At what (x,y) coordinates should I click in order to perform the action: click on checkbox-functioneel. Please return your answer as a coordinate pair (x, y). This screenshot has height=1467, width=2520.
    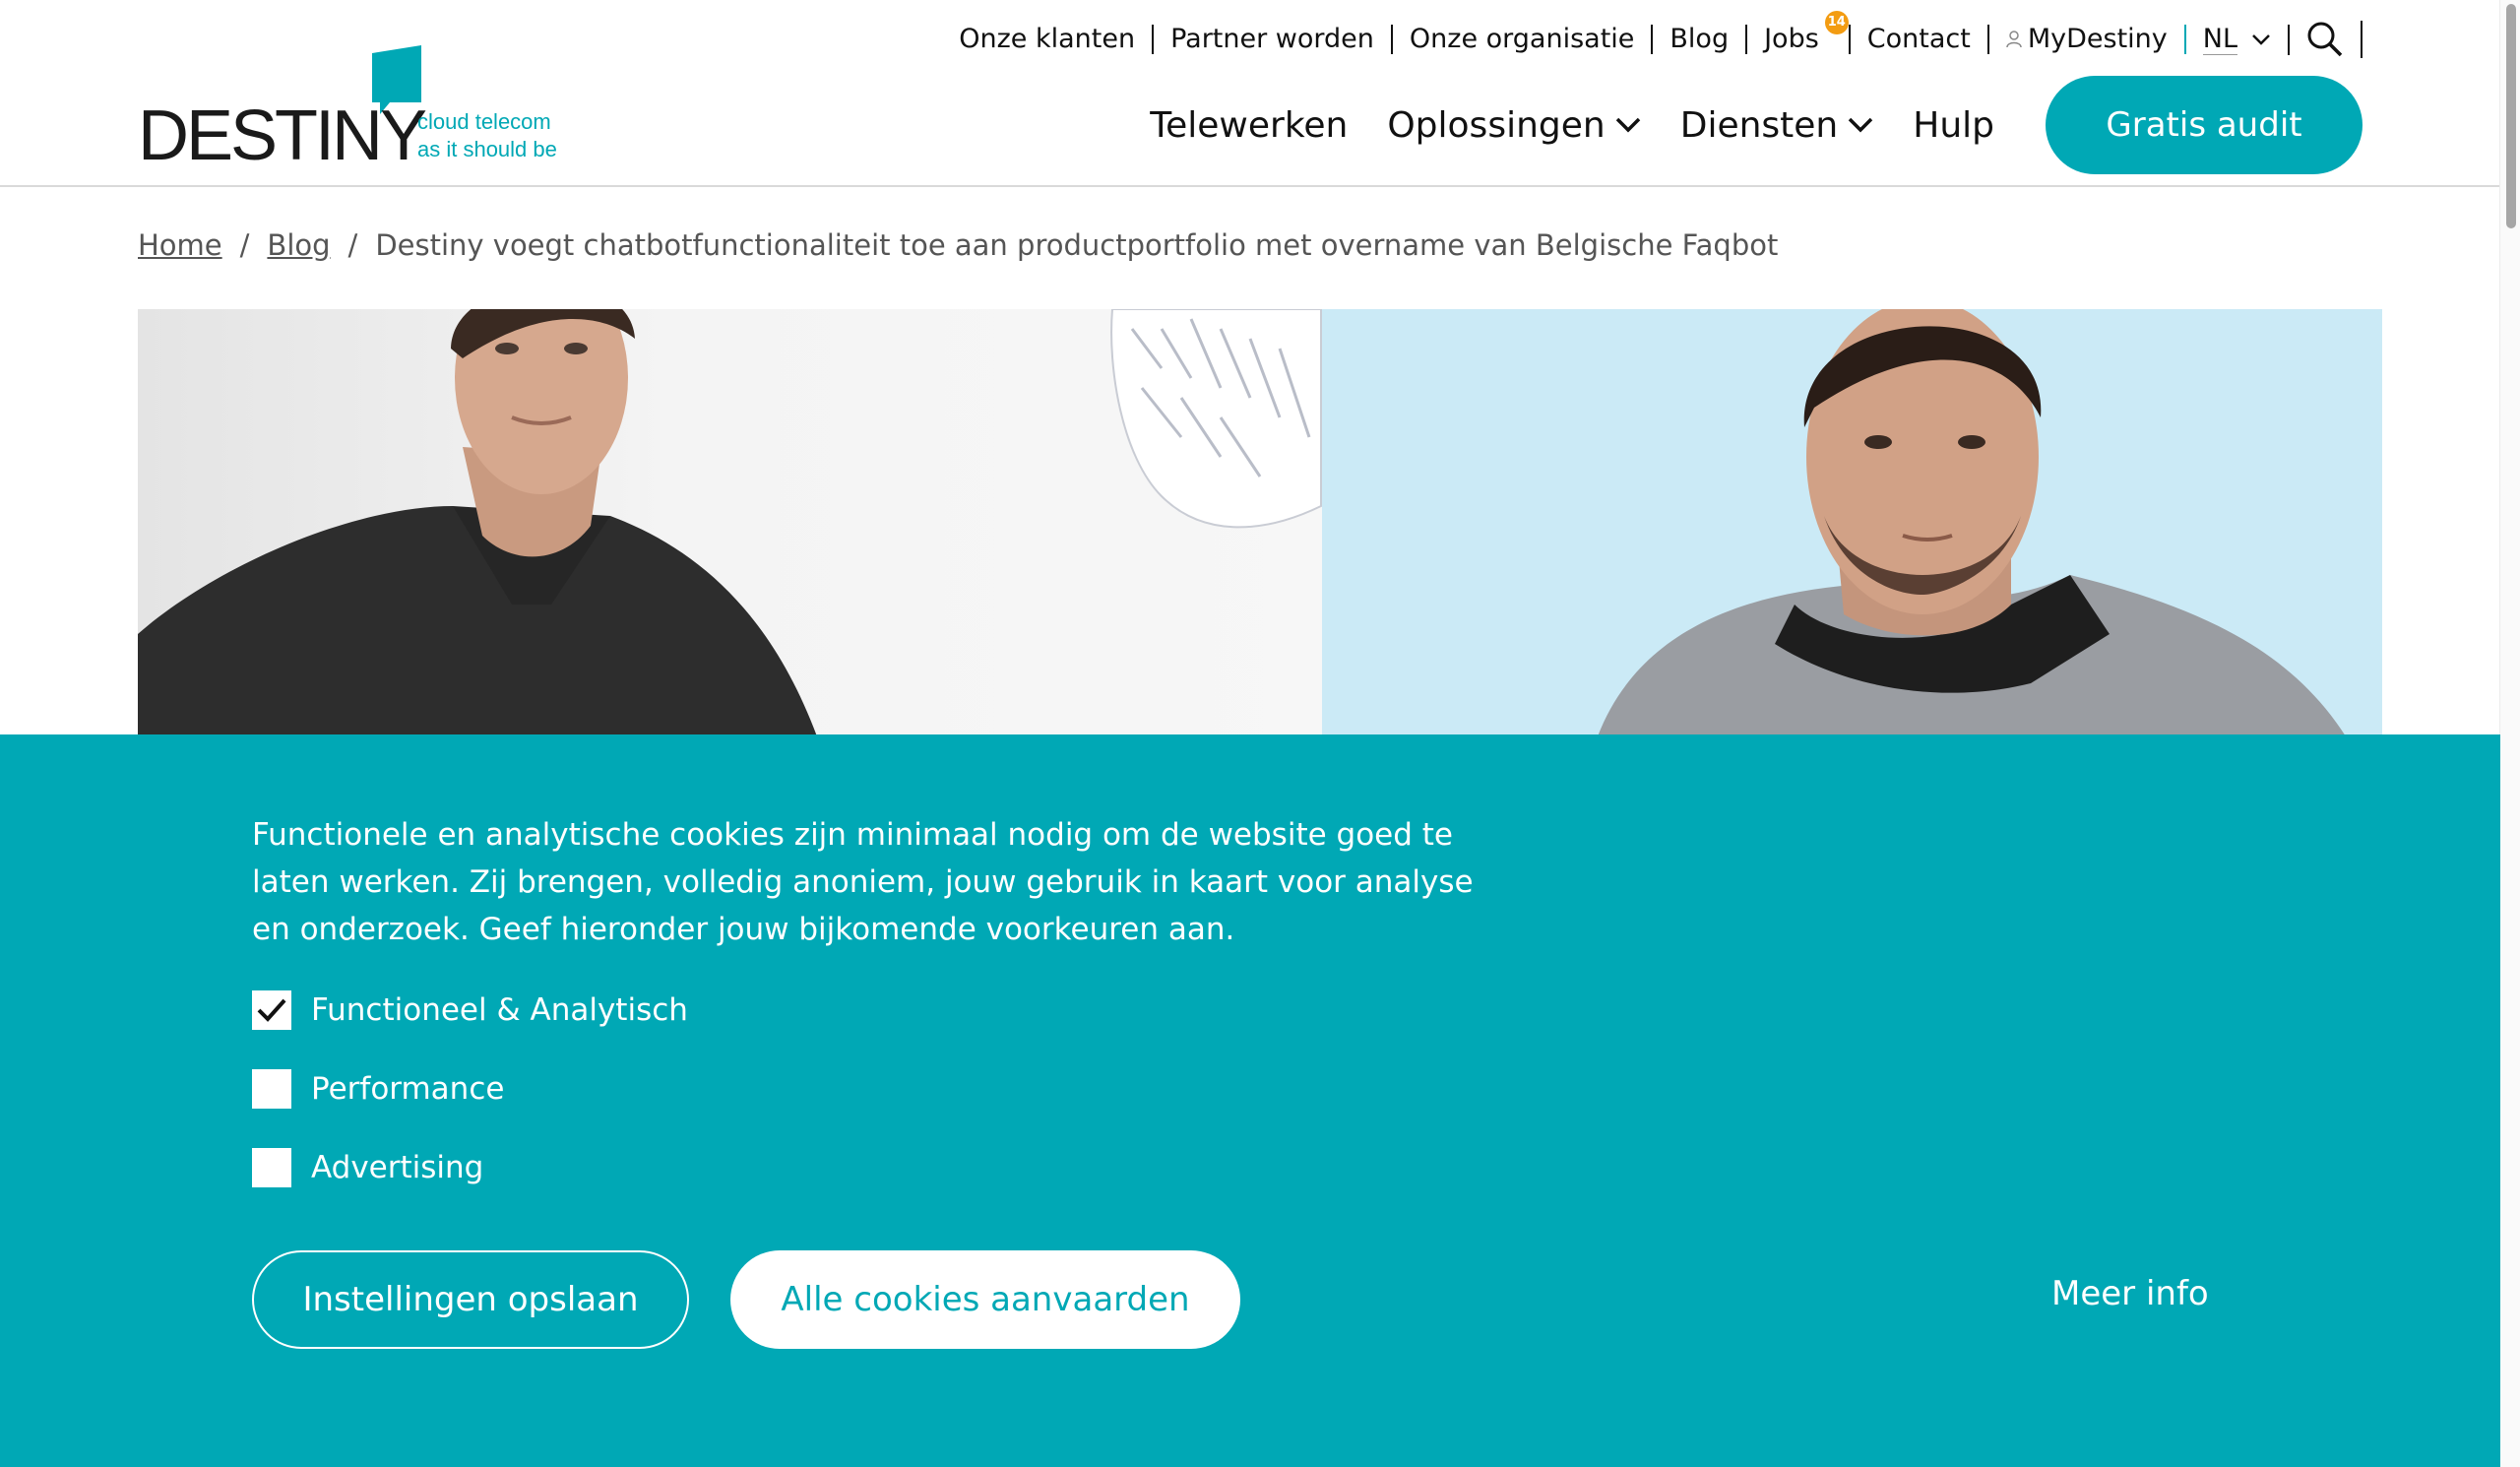
    Looking at the image, I should click on (271, 1010).